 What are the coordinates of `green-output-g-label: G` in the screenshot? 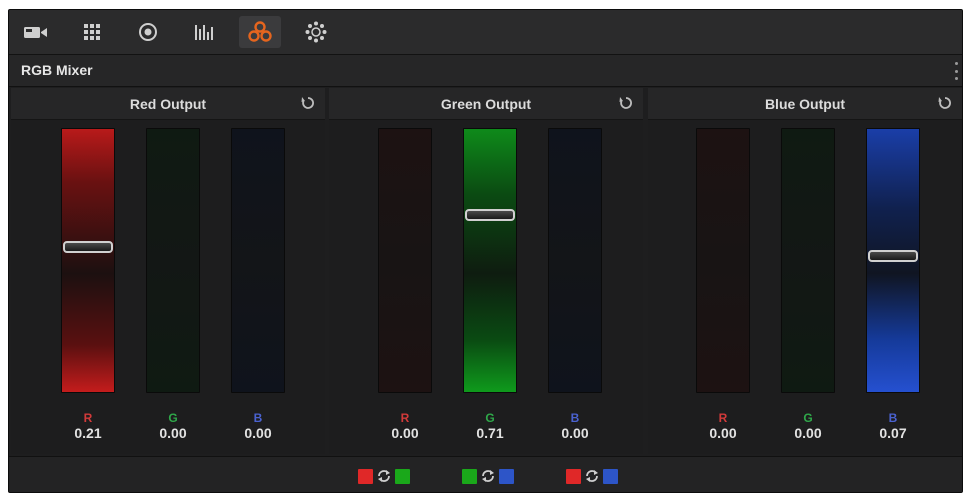 It's located at (490, 418).